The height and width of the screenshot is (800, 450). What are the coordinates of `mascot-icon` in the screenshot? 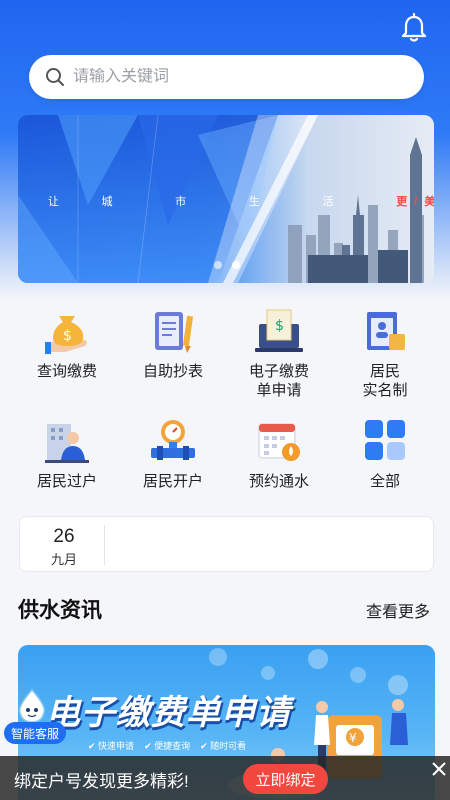 It's located at (32, 706).